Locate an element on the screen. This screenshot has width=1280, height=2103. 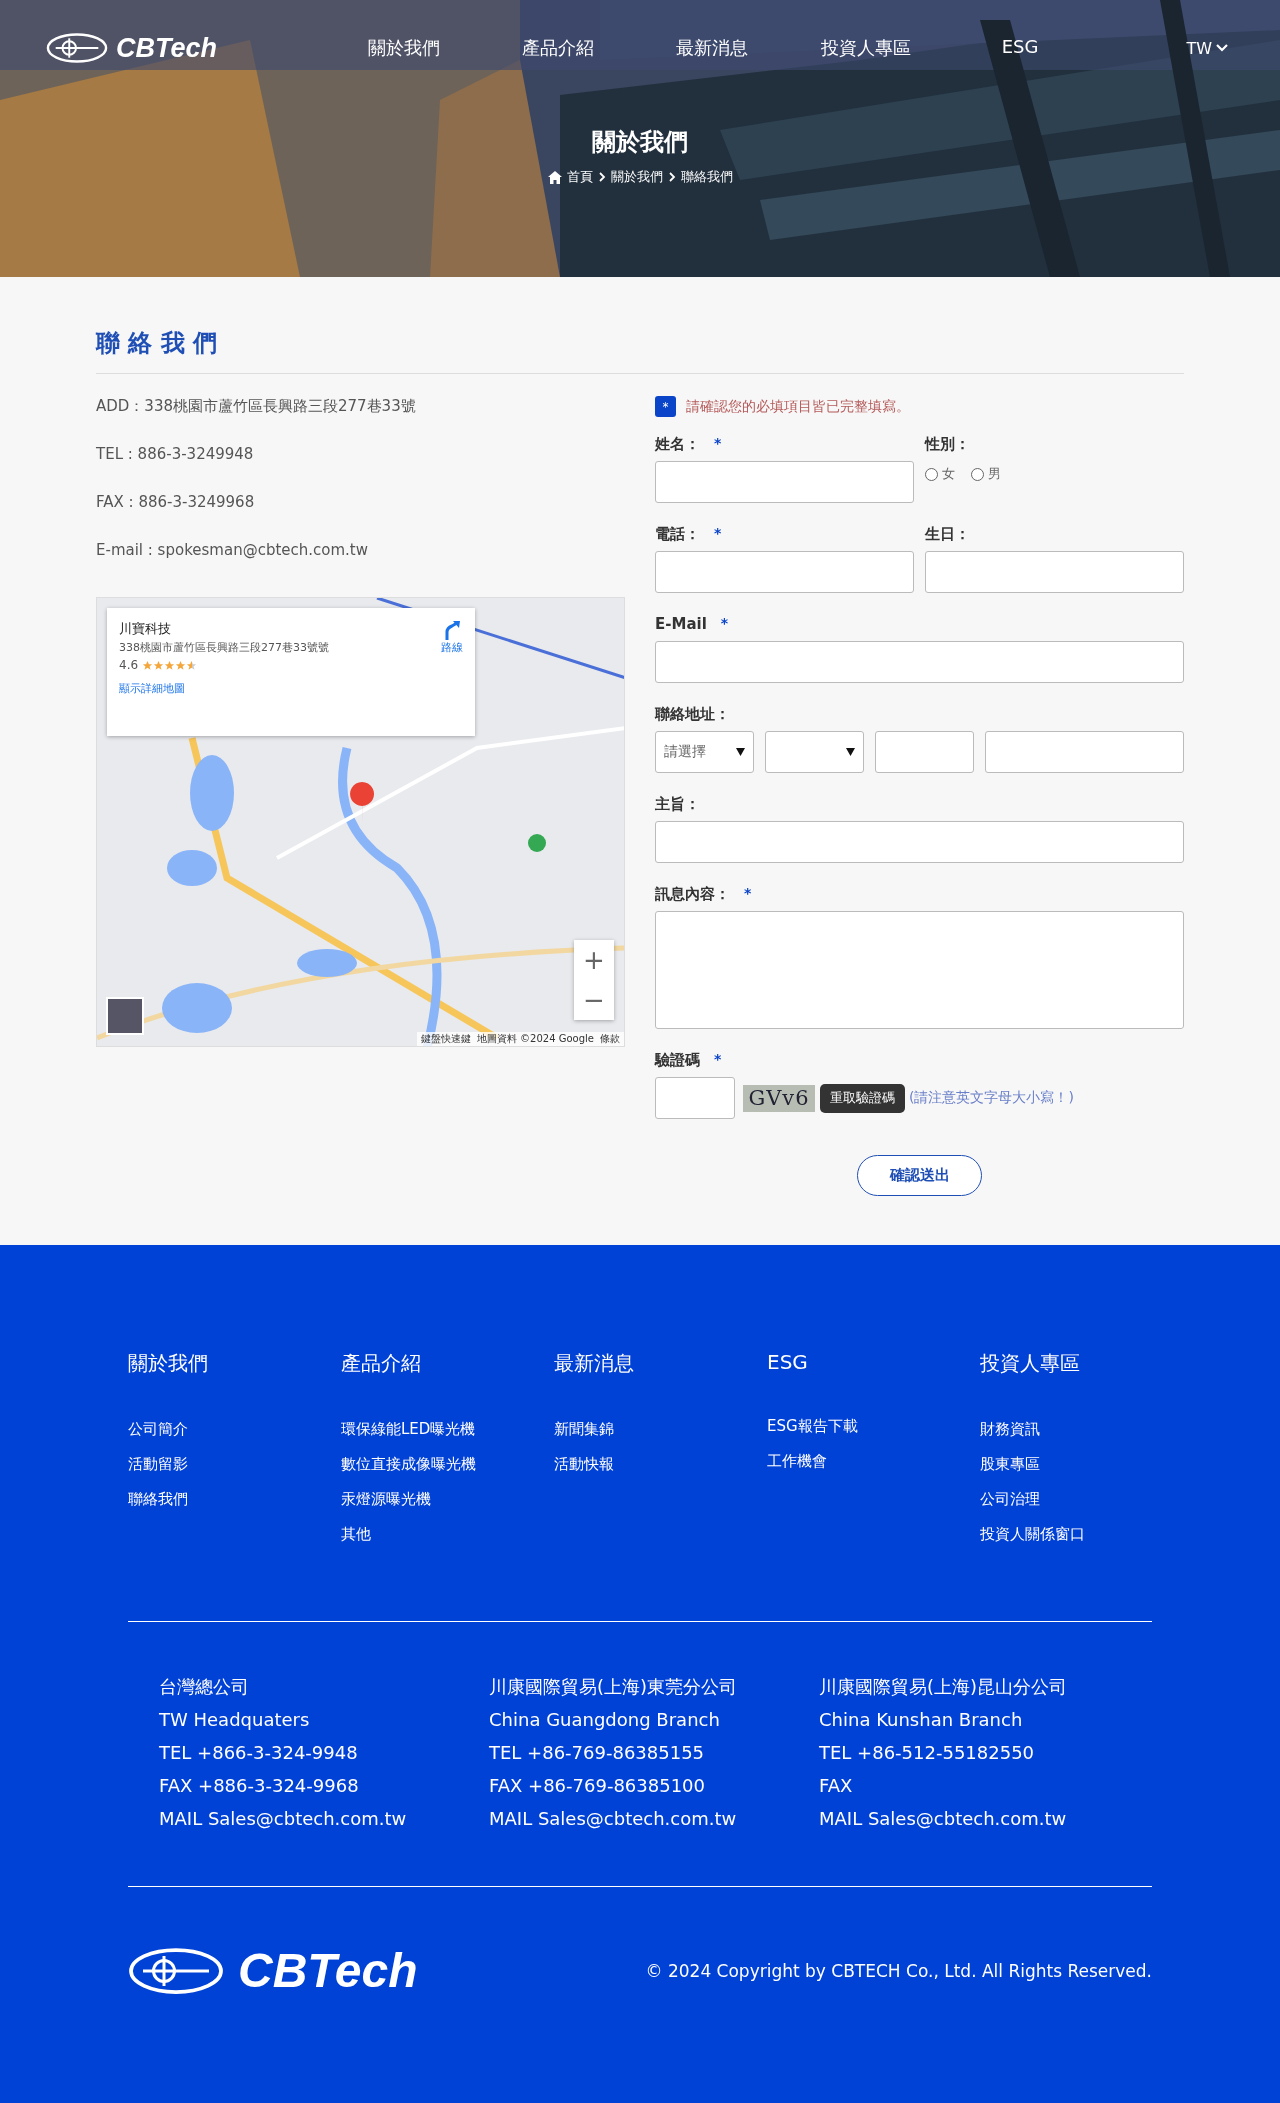
zip-field is located at coordinates (924, 752).